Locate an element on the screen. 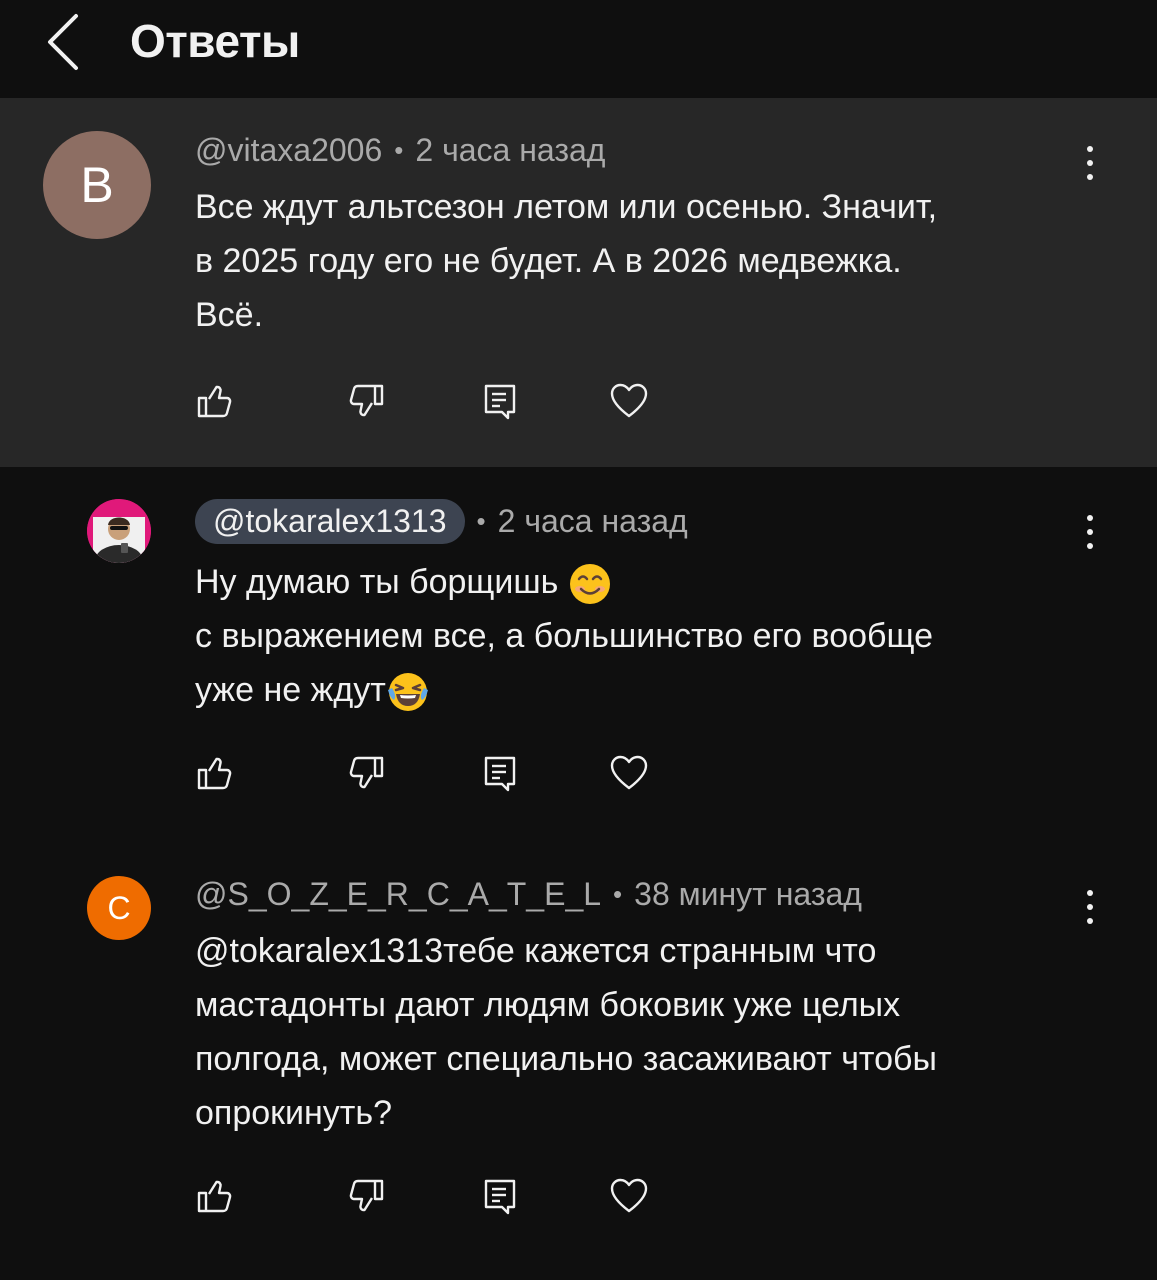  comment-author: @vitaxa2006 is located at coordinates (288, 150).